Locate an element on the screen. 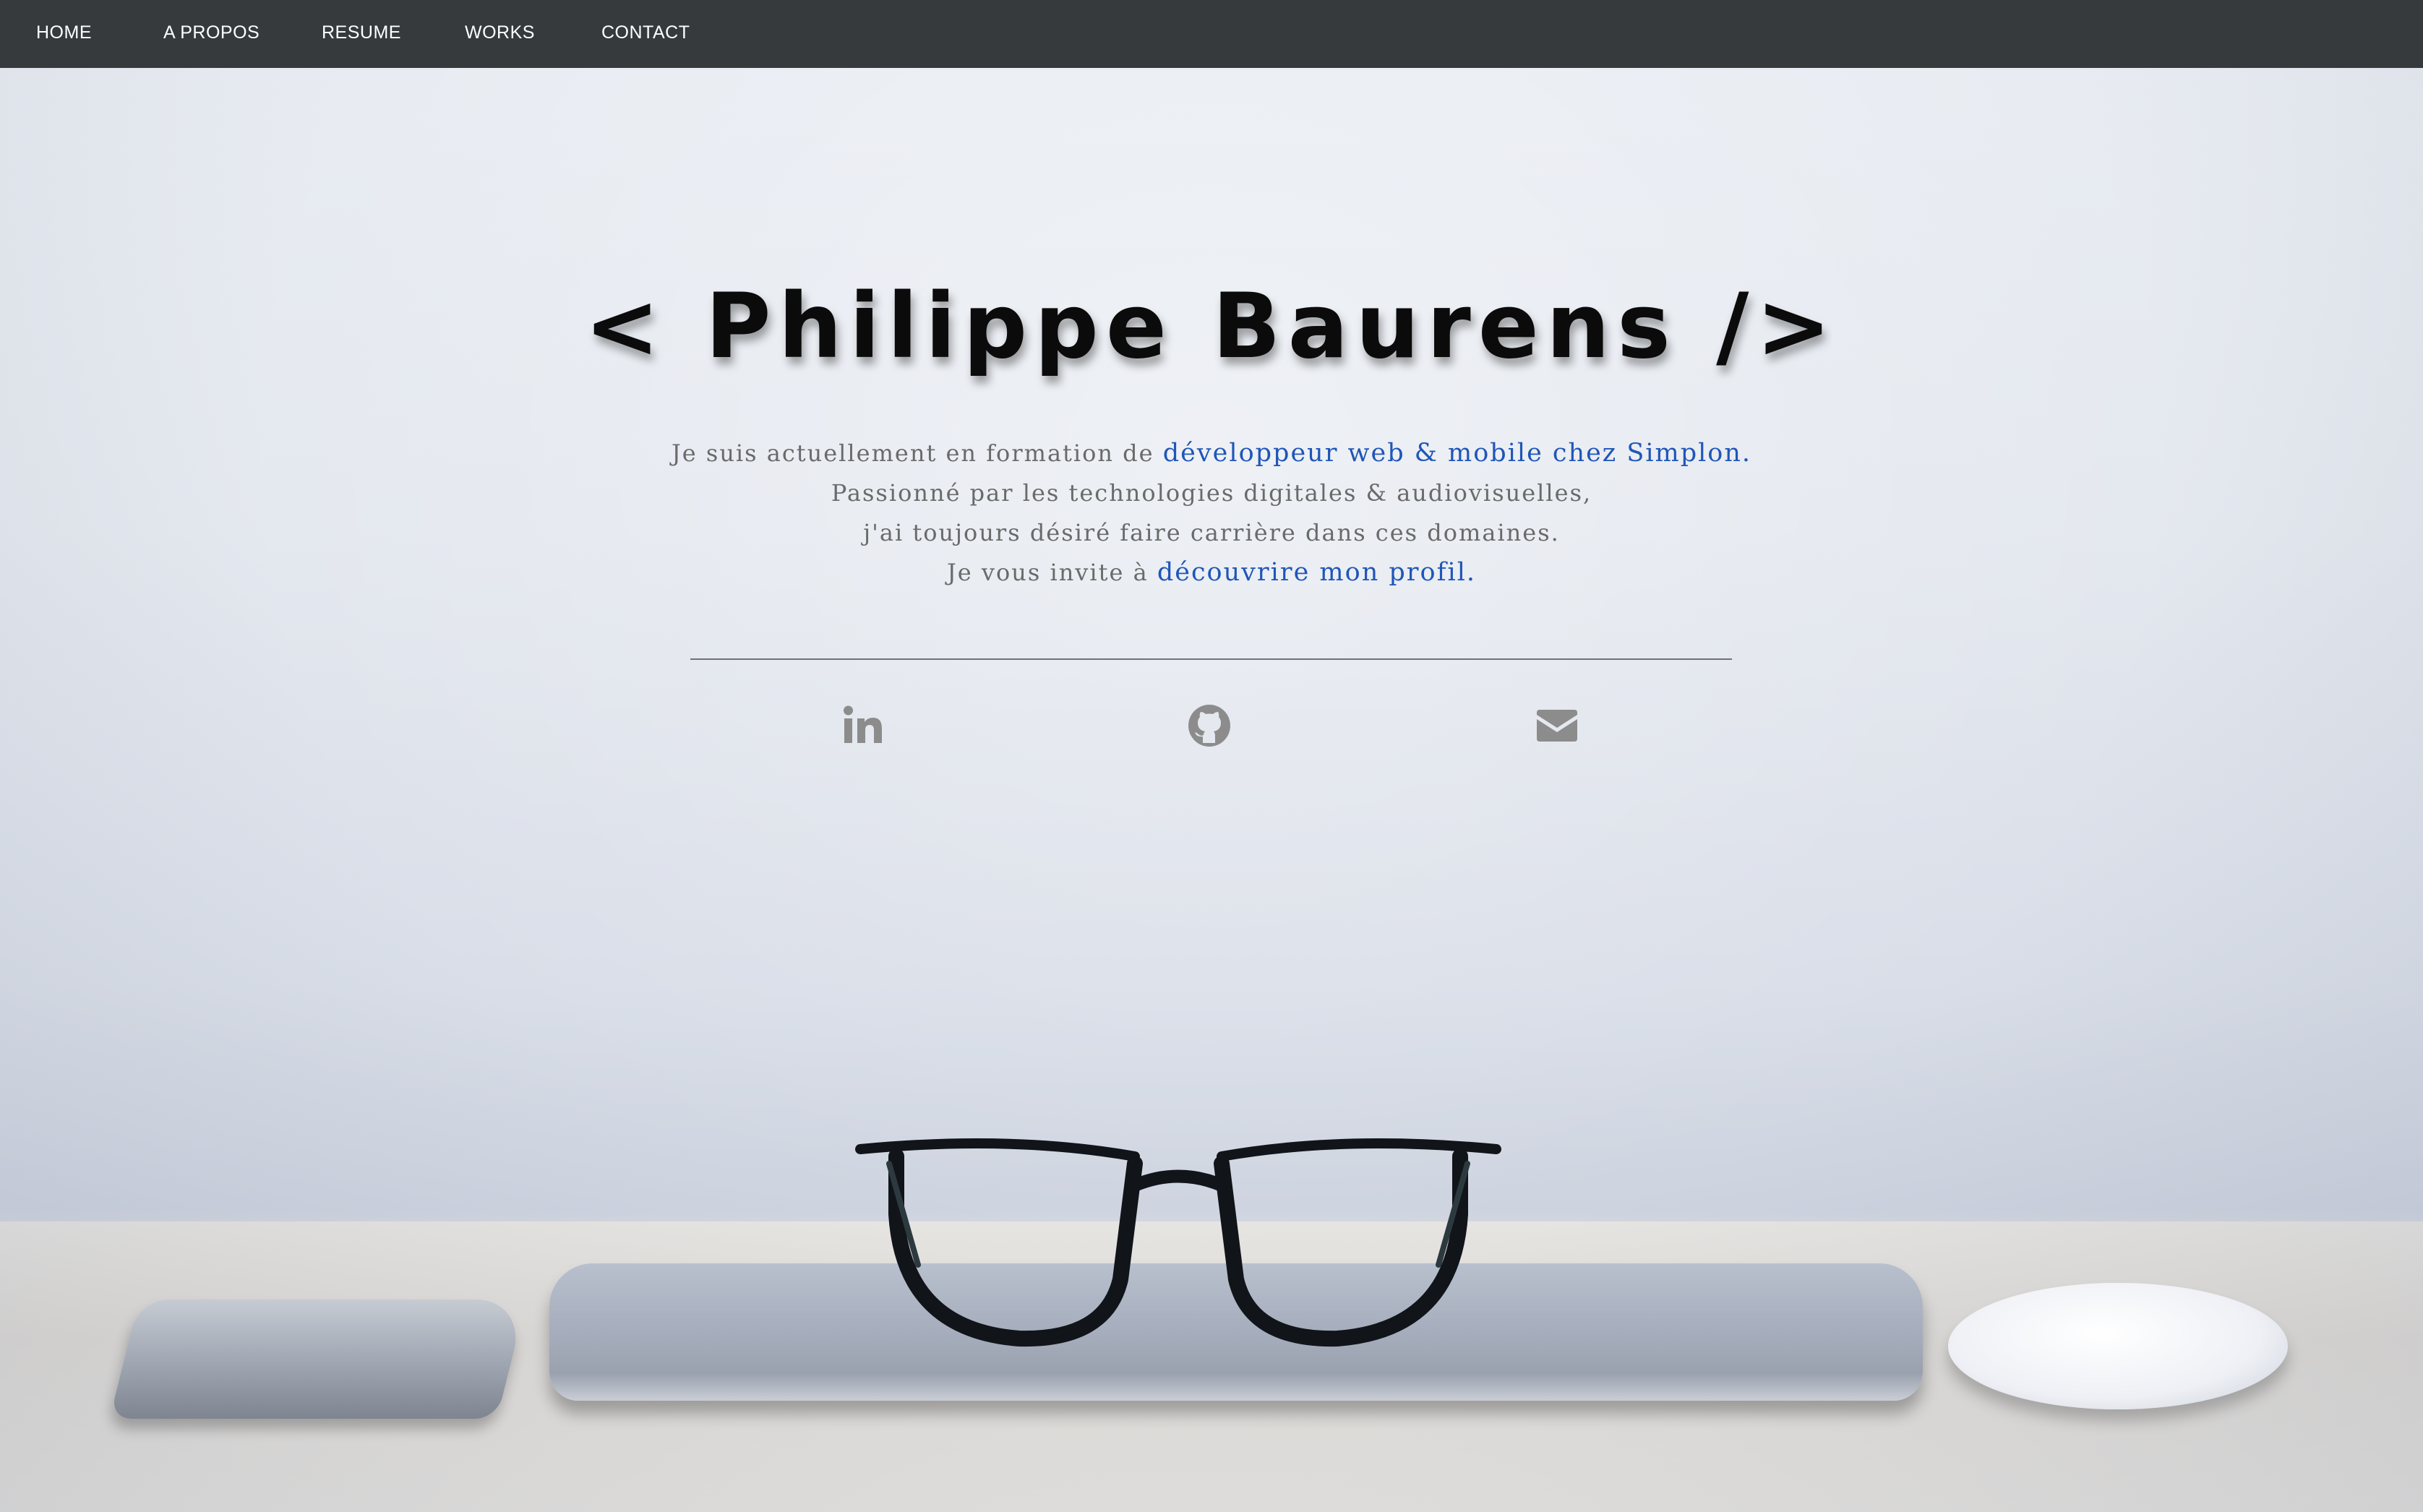 This screenshot has height=1512, width=2423. github-icon is located at coordinates (1209, 726).